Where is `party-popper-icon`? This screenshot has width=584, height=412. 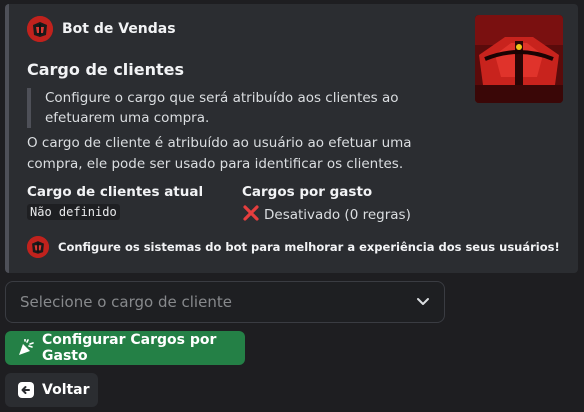
party-popper-icon is located at coordinates (26, 348).